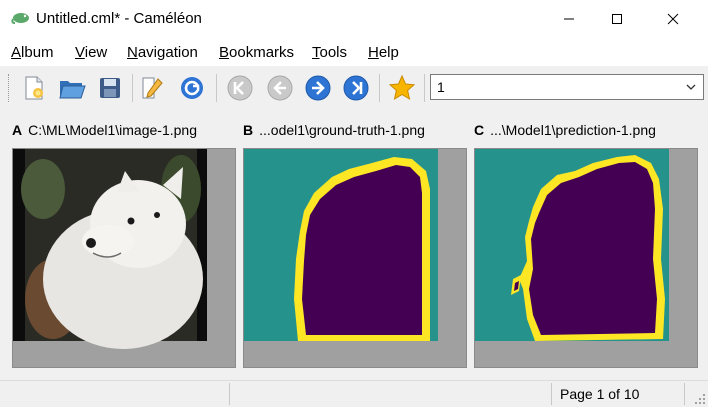 This screenshot has height=407, width=708. I want to click on maximize-button, so click(617, 19).